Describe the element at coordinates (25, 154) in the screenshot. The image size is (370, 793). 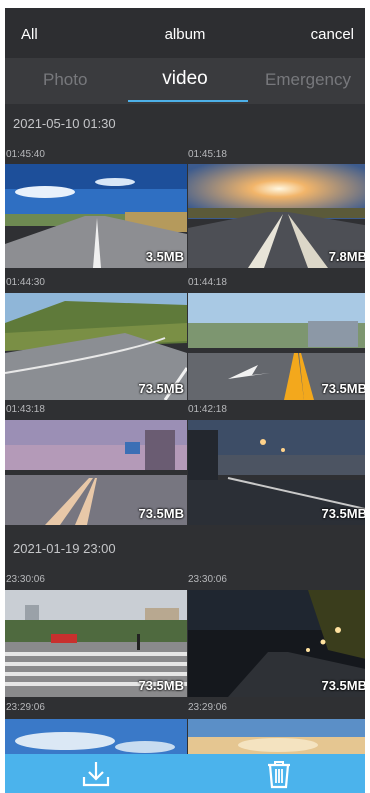
I see `clip-time: 01:45:40` at that location.